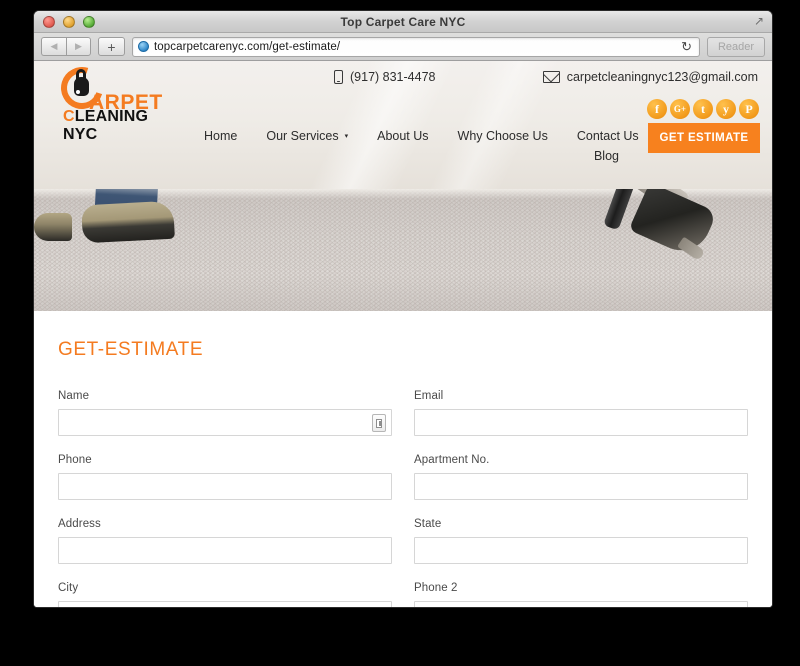 The image size is (800, 666). Describe the element at coordinates (225, 550) in the screenshot. I see `input-address` at that location.